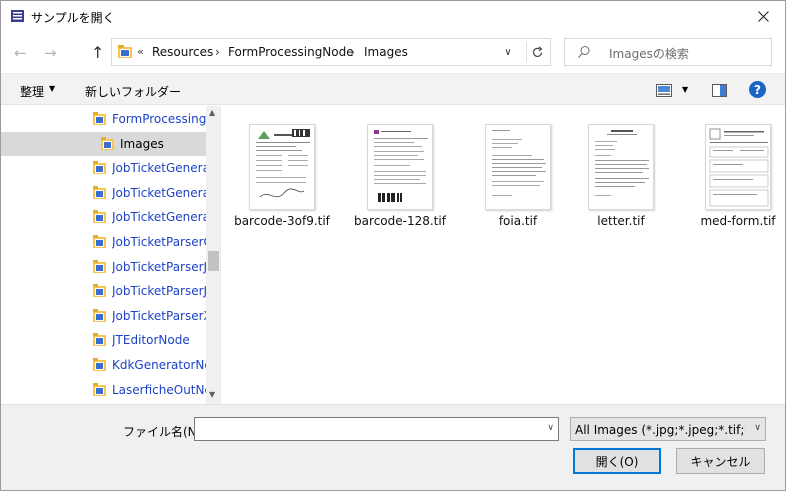 This screenshot has height=491, width=786. I want to click on sidebar-item: JobTicketParserJS, so click(103, 291).